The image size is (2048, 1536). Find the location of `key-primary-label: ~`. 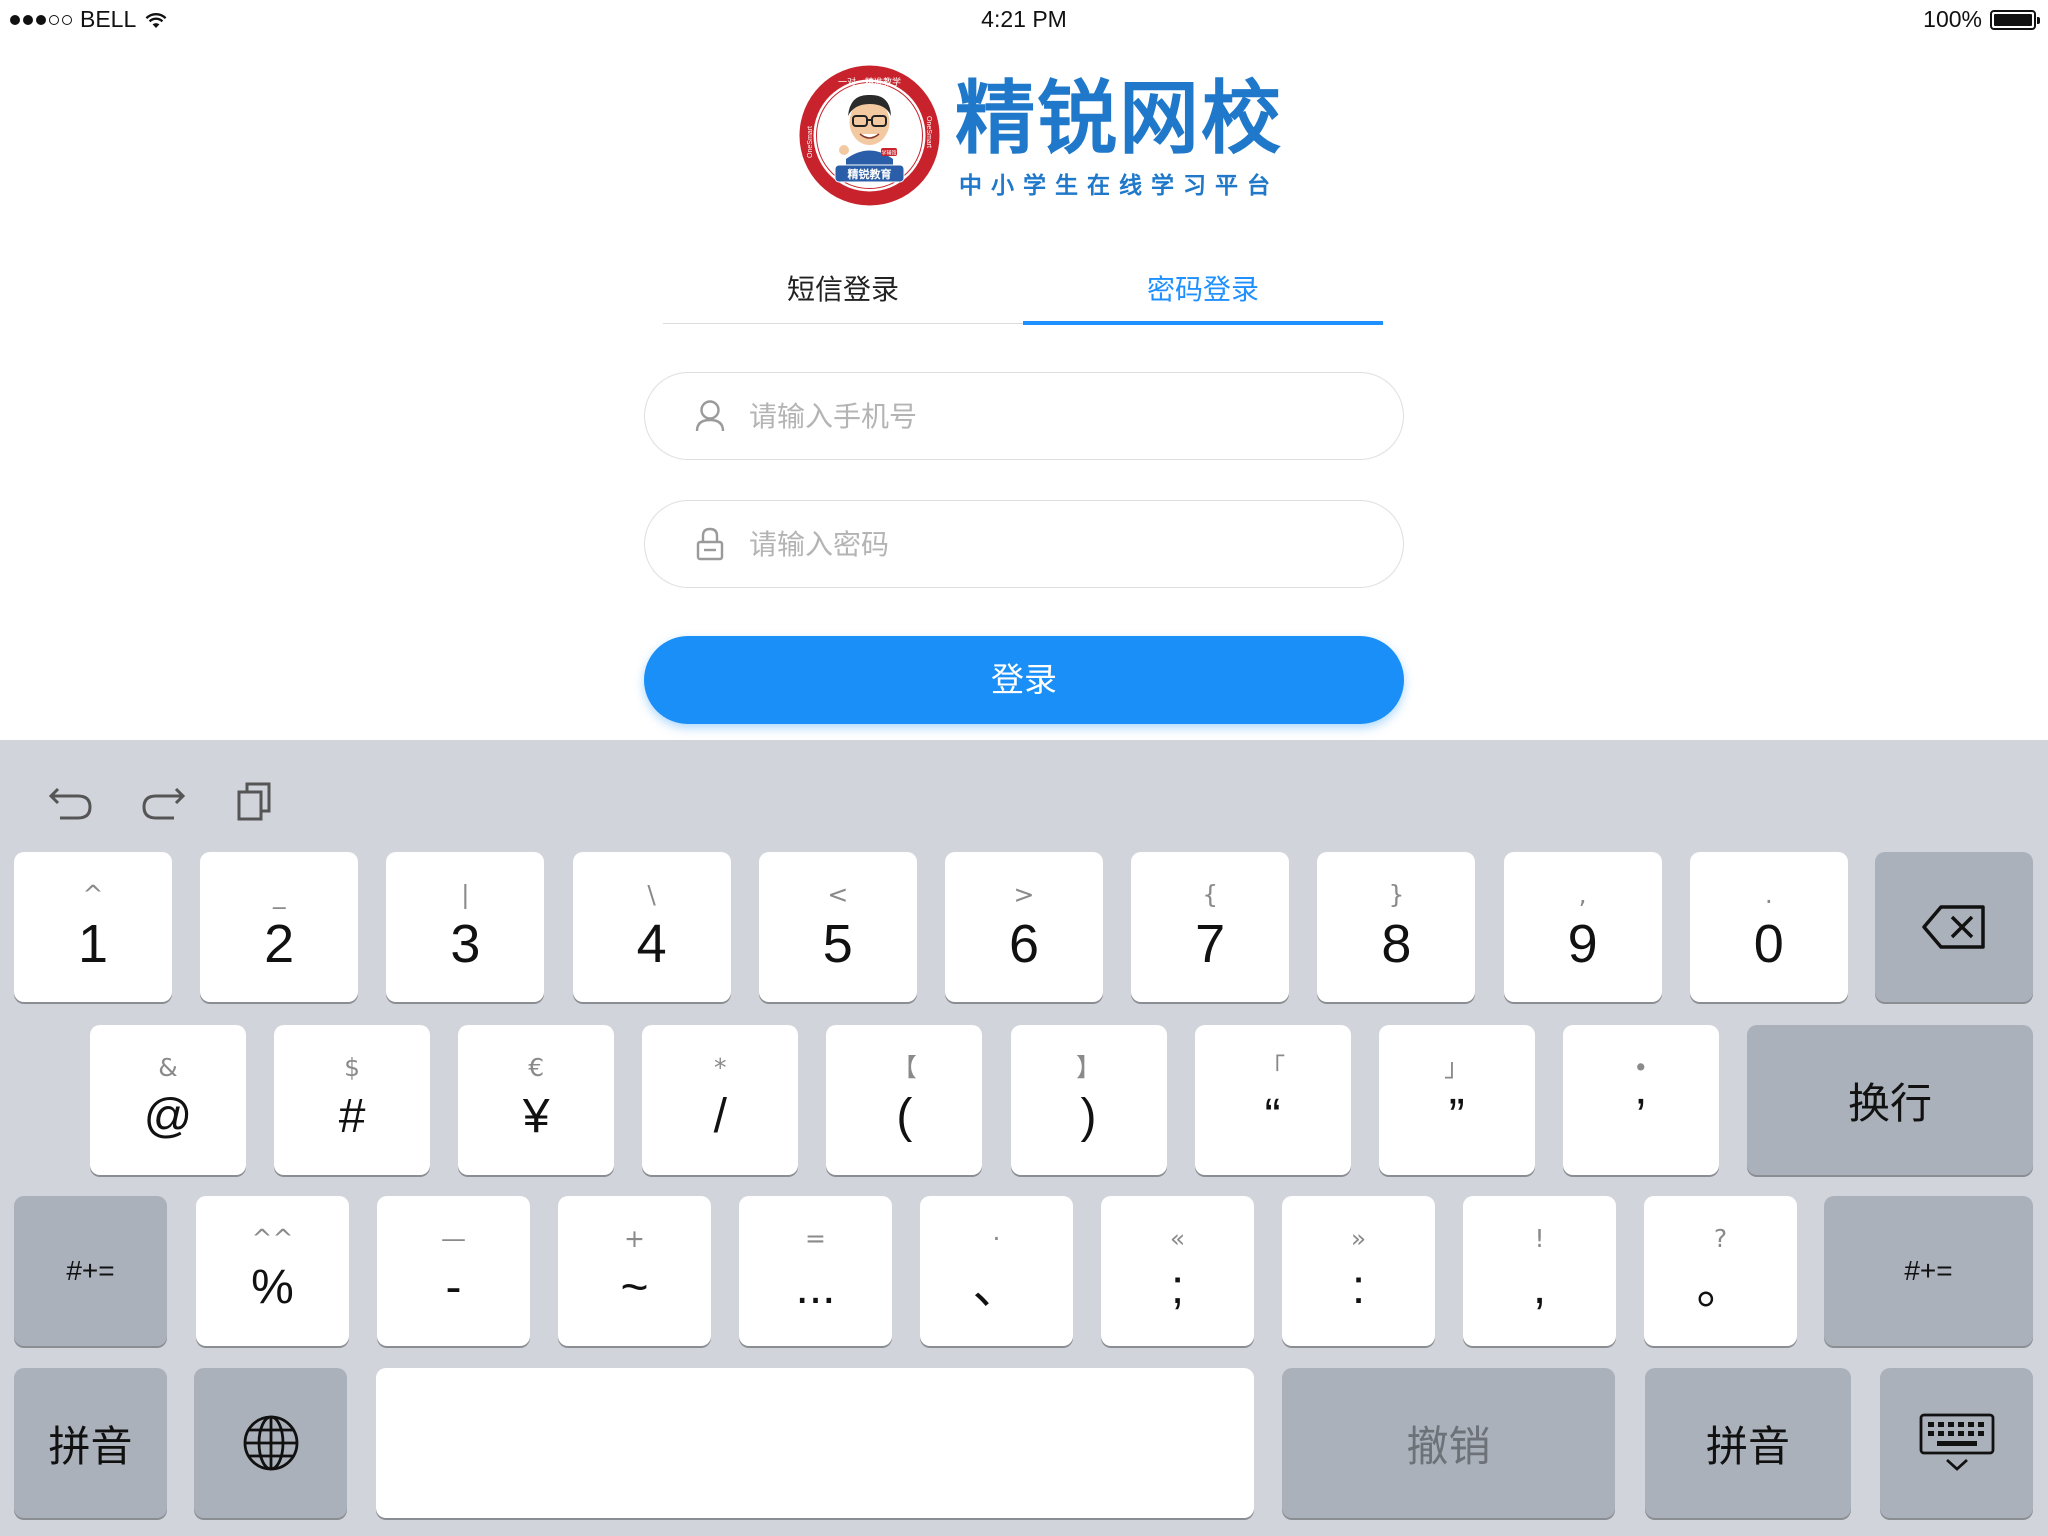

key-primary-label: ~ is located at coordinates (634, 1287).